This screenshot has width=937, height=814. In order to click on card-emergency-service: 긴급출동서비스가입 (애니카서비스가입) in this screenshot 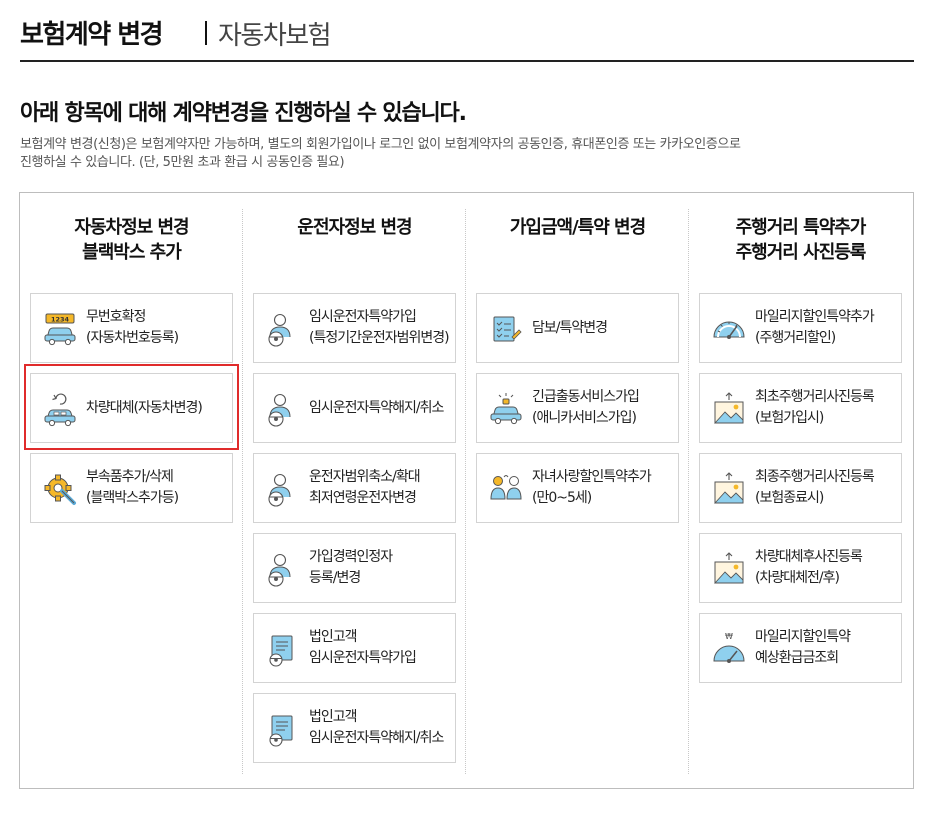, I will do `click(577, 408)`.